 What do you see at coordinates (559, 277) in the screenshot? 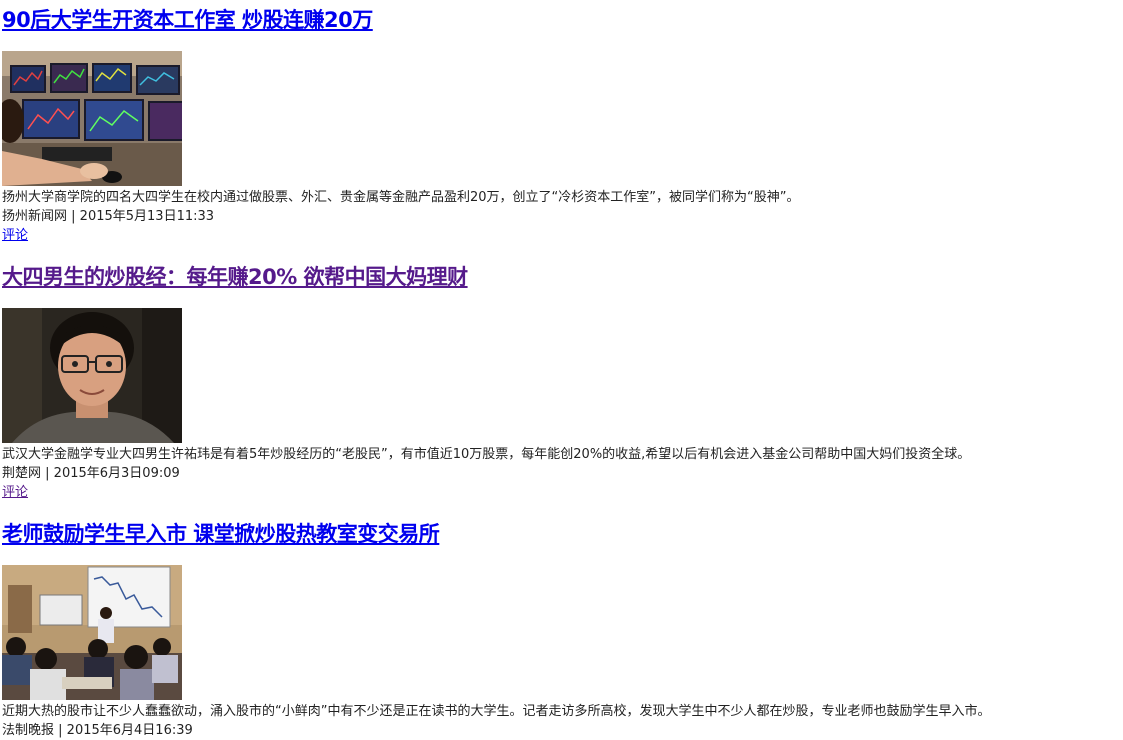
I see `headline-link: 大四男生的炒股经：每年赚20% 欲帮中国大妈理财` at bounding box center [559, 277].